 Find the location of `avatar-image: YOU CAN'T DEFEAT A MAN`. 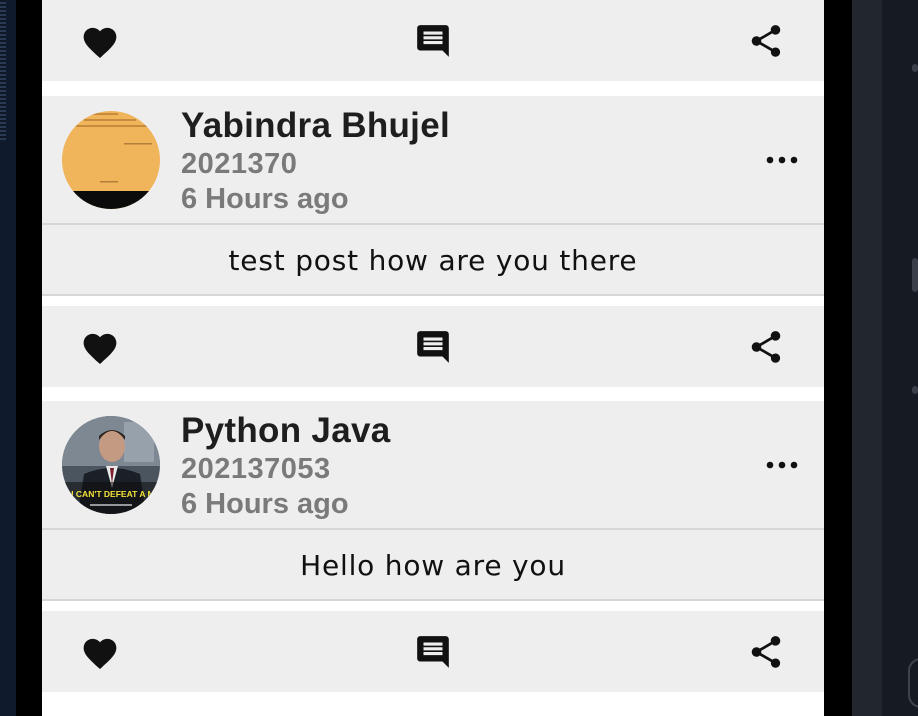

avatar-image: YOU CAN'T DEFEAT A MAN is located at coordinates (111, 465).